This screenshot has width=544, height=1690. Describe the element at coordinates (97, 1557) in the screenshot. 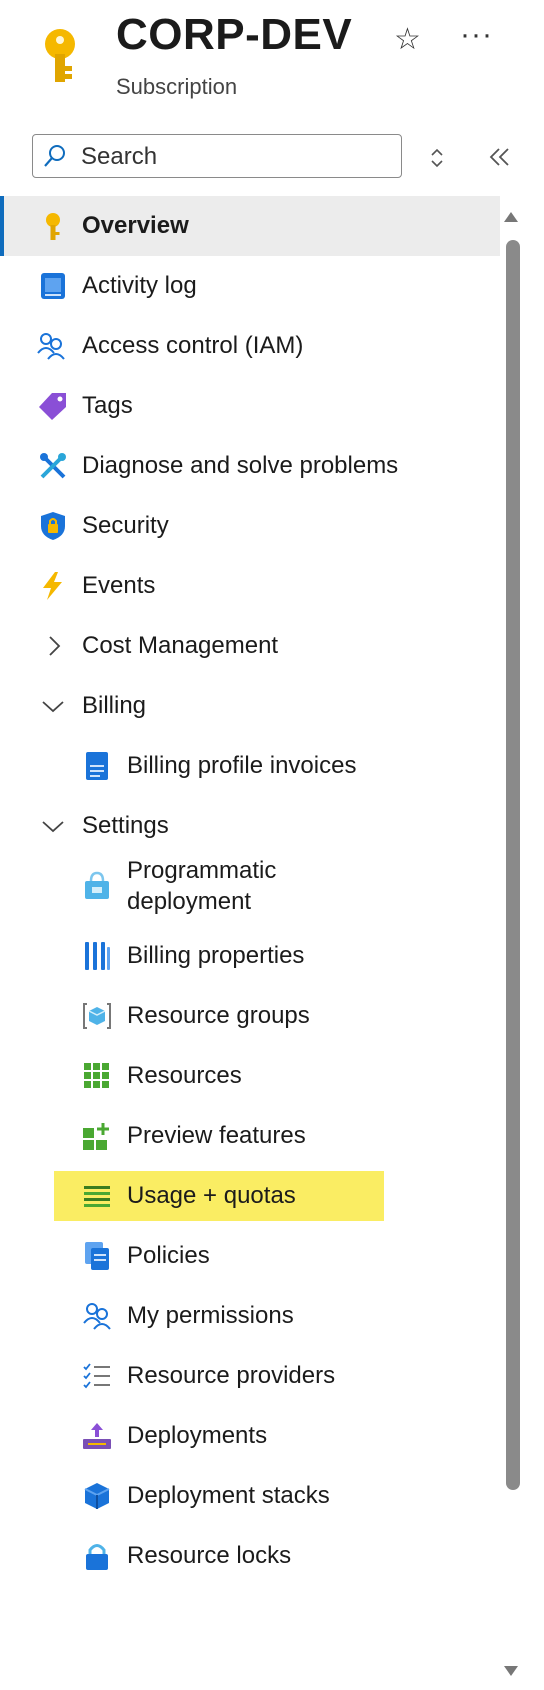

I see `lock-icon` at that location.